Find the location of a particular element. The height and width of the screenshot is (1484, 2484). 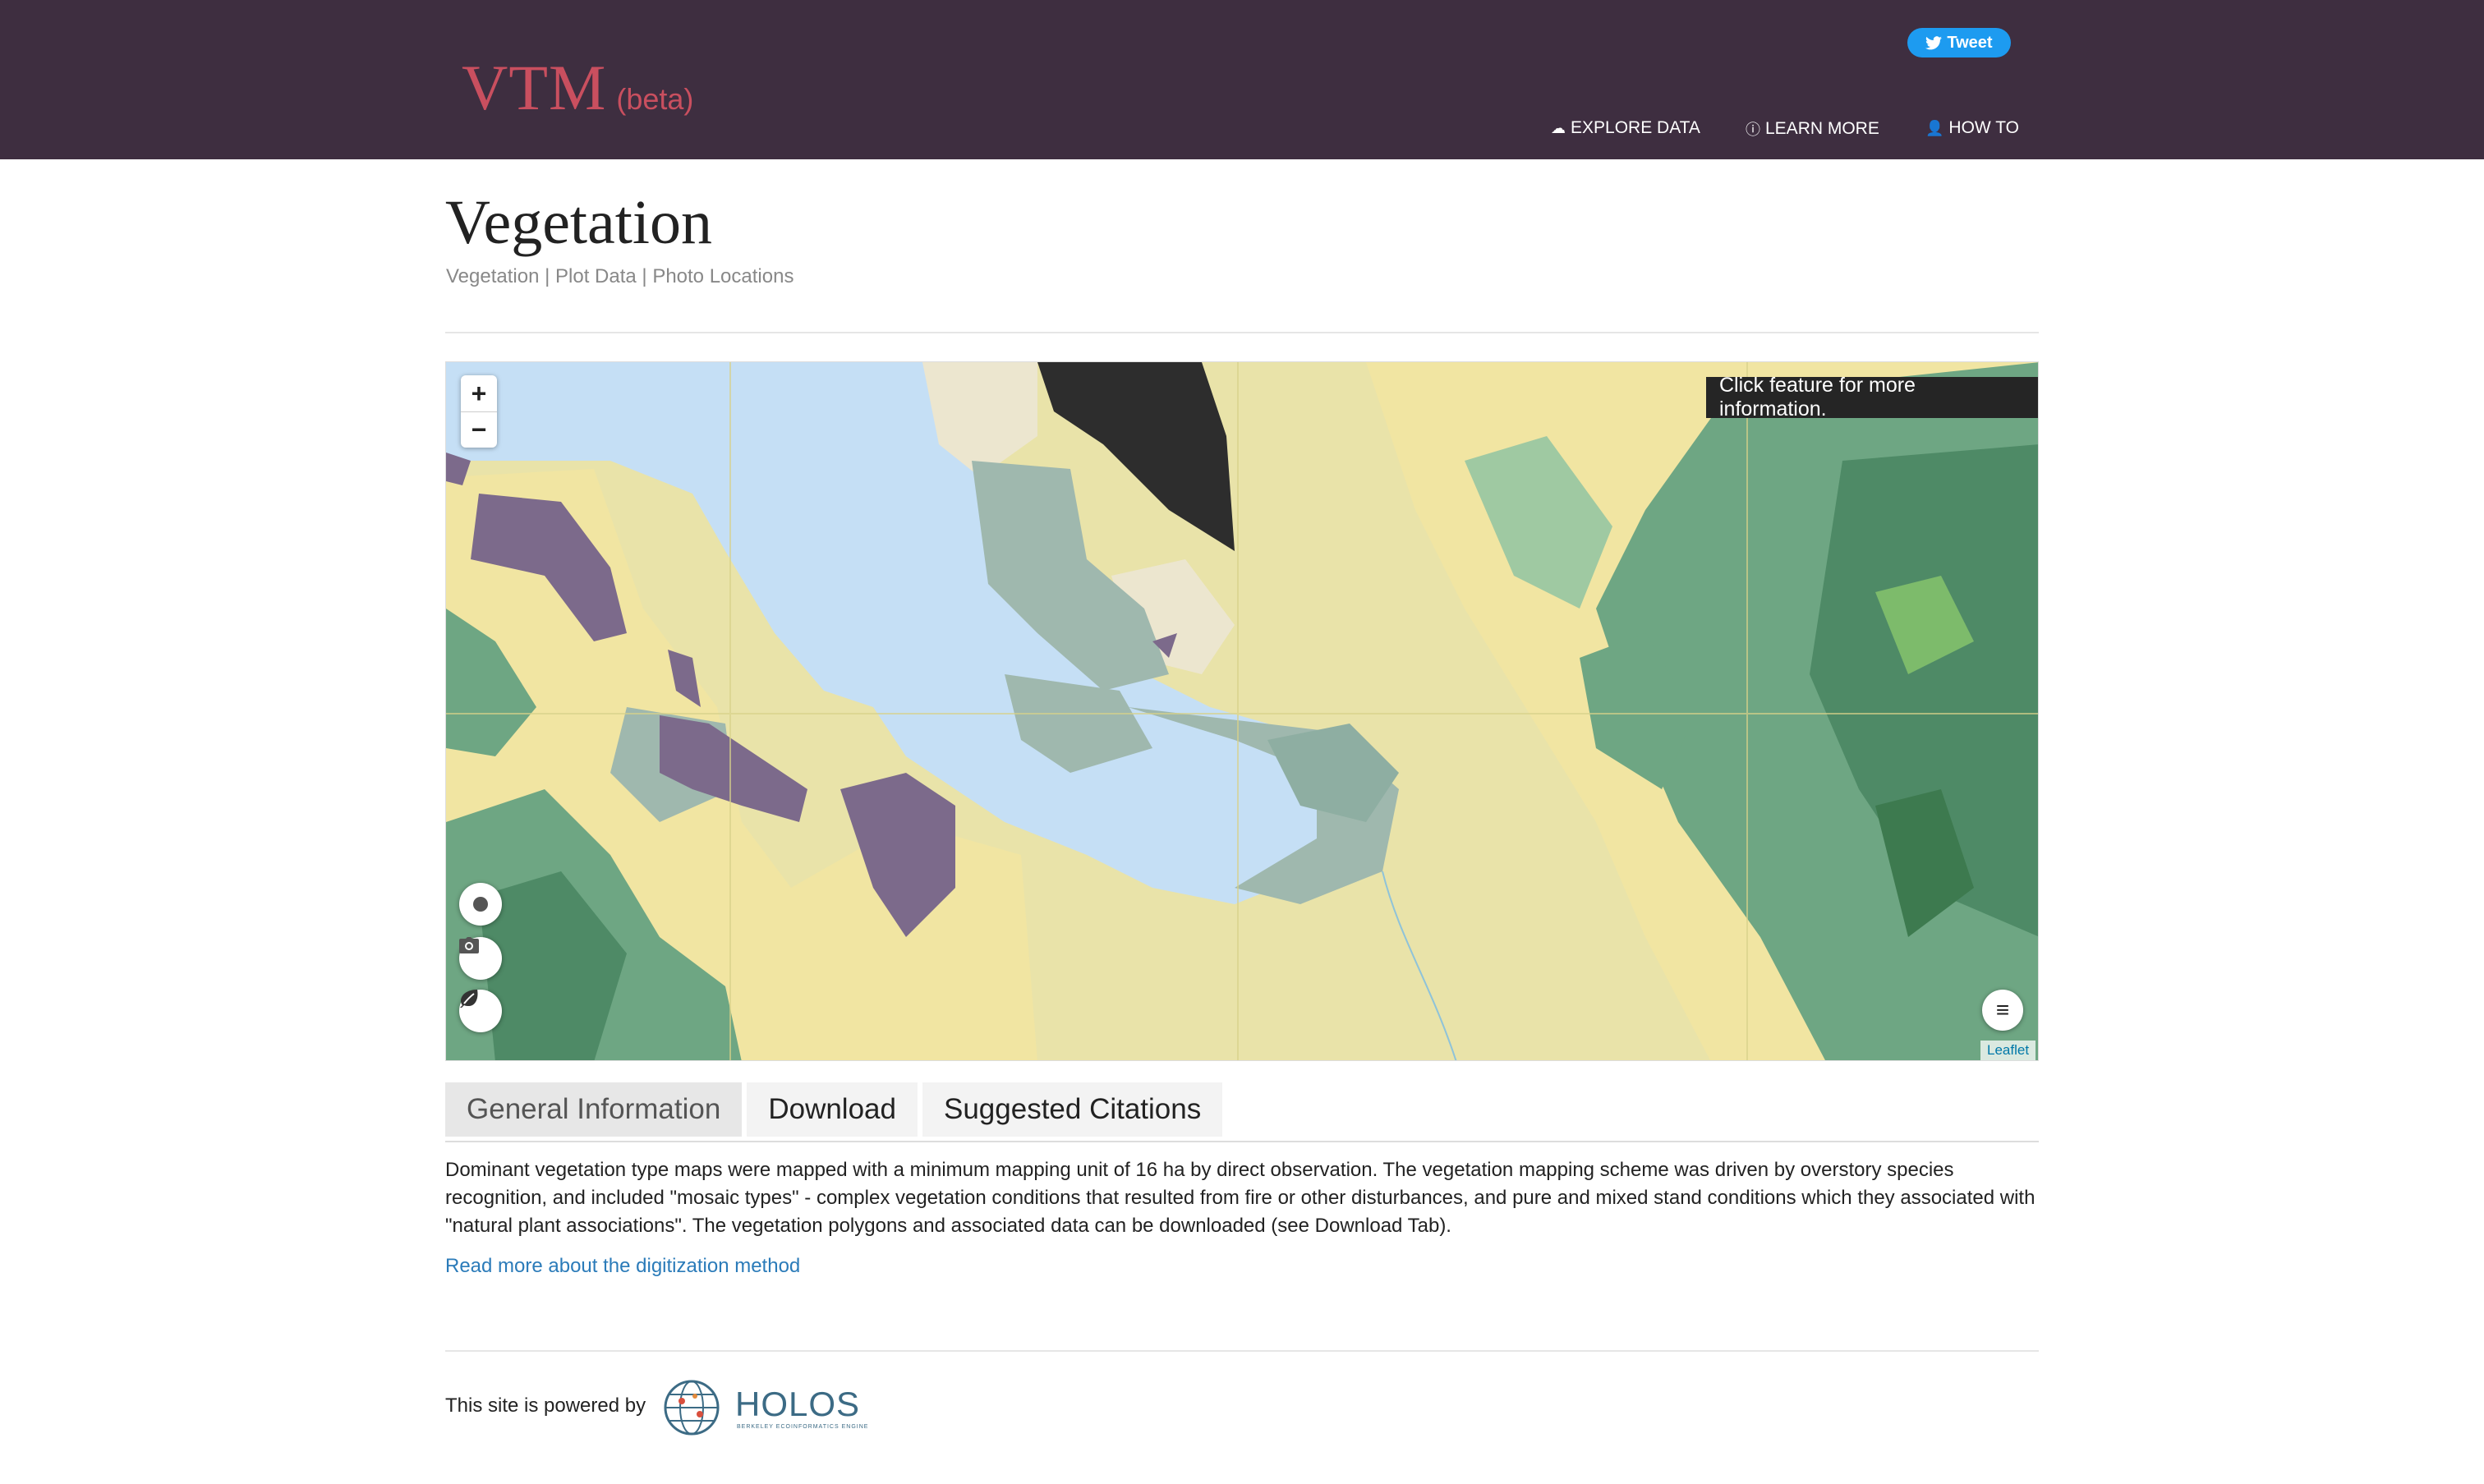

page-title: Vegetation is located at coordinates (579, 223).